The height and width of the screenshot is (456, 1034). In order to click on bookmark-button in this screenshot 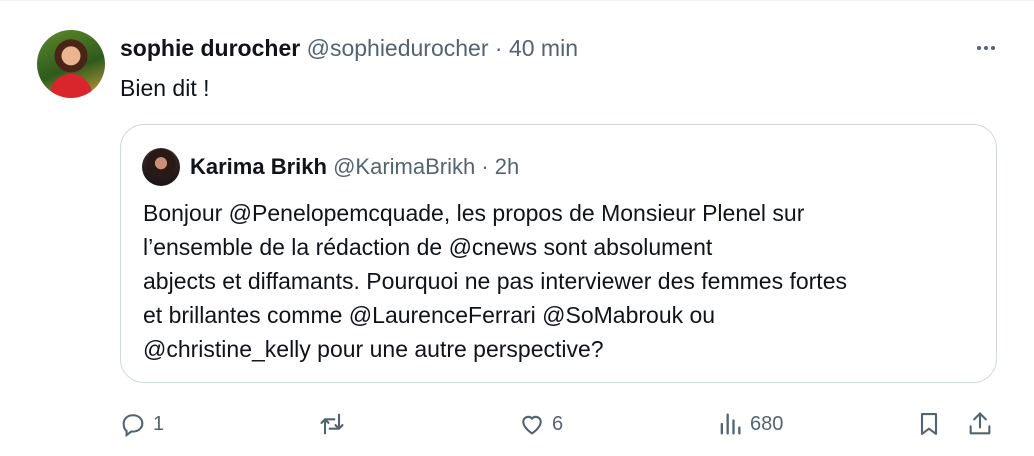, I will do `click(929, 424)`.